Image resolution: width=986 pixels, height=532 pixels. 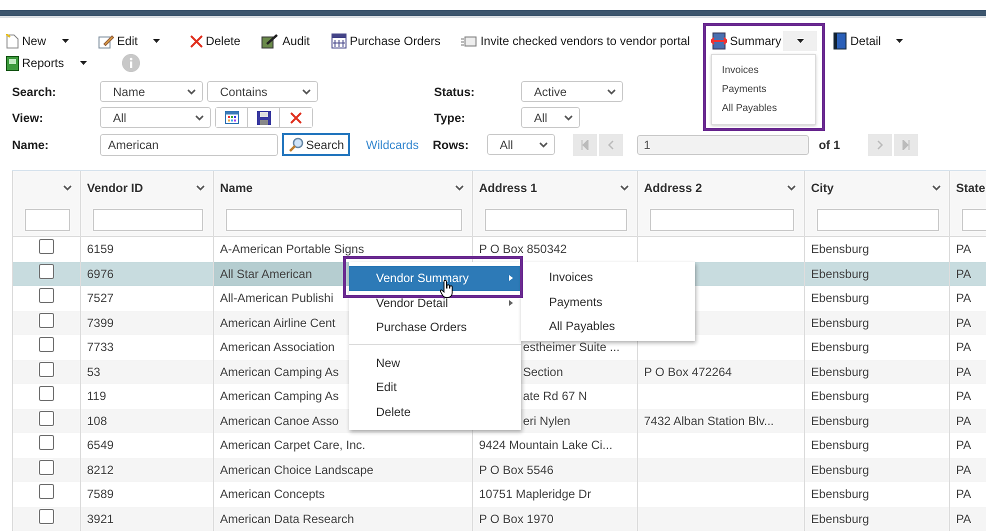 What do you see at coordinates (572, 91) in the screenshot?
I see `status-select: Active` at bounding box center [572, 91].